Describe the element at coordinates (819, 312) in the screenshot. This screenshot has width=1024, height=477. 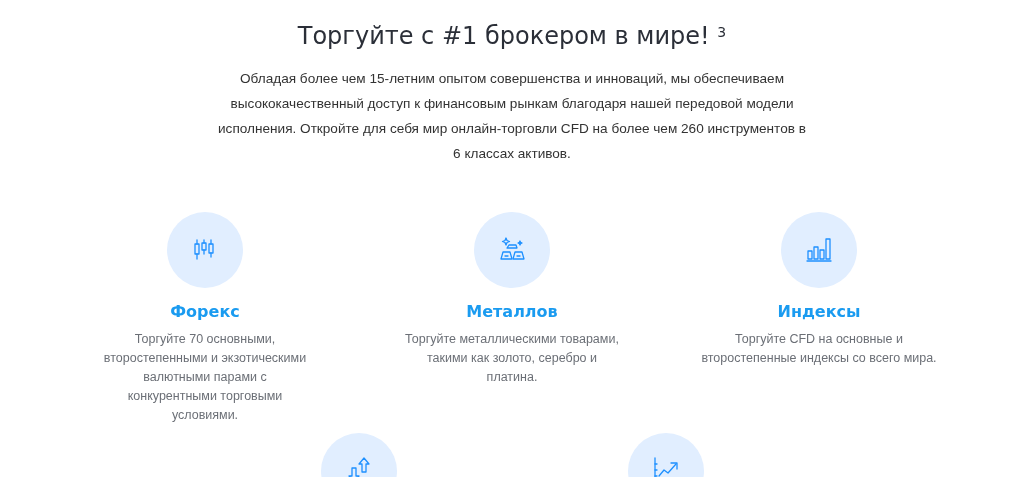
I see `feature-title: Индексы` at that location.